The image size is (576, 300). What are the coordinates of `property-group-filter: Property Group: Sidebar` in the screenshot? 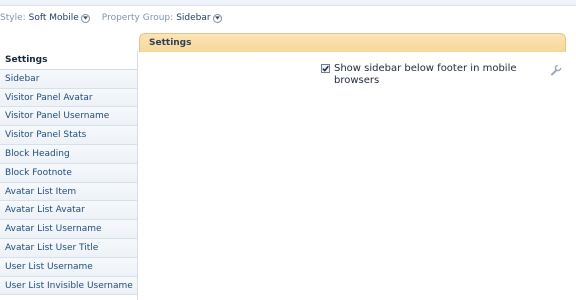 It's located at (162, 18).